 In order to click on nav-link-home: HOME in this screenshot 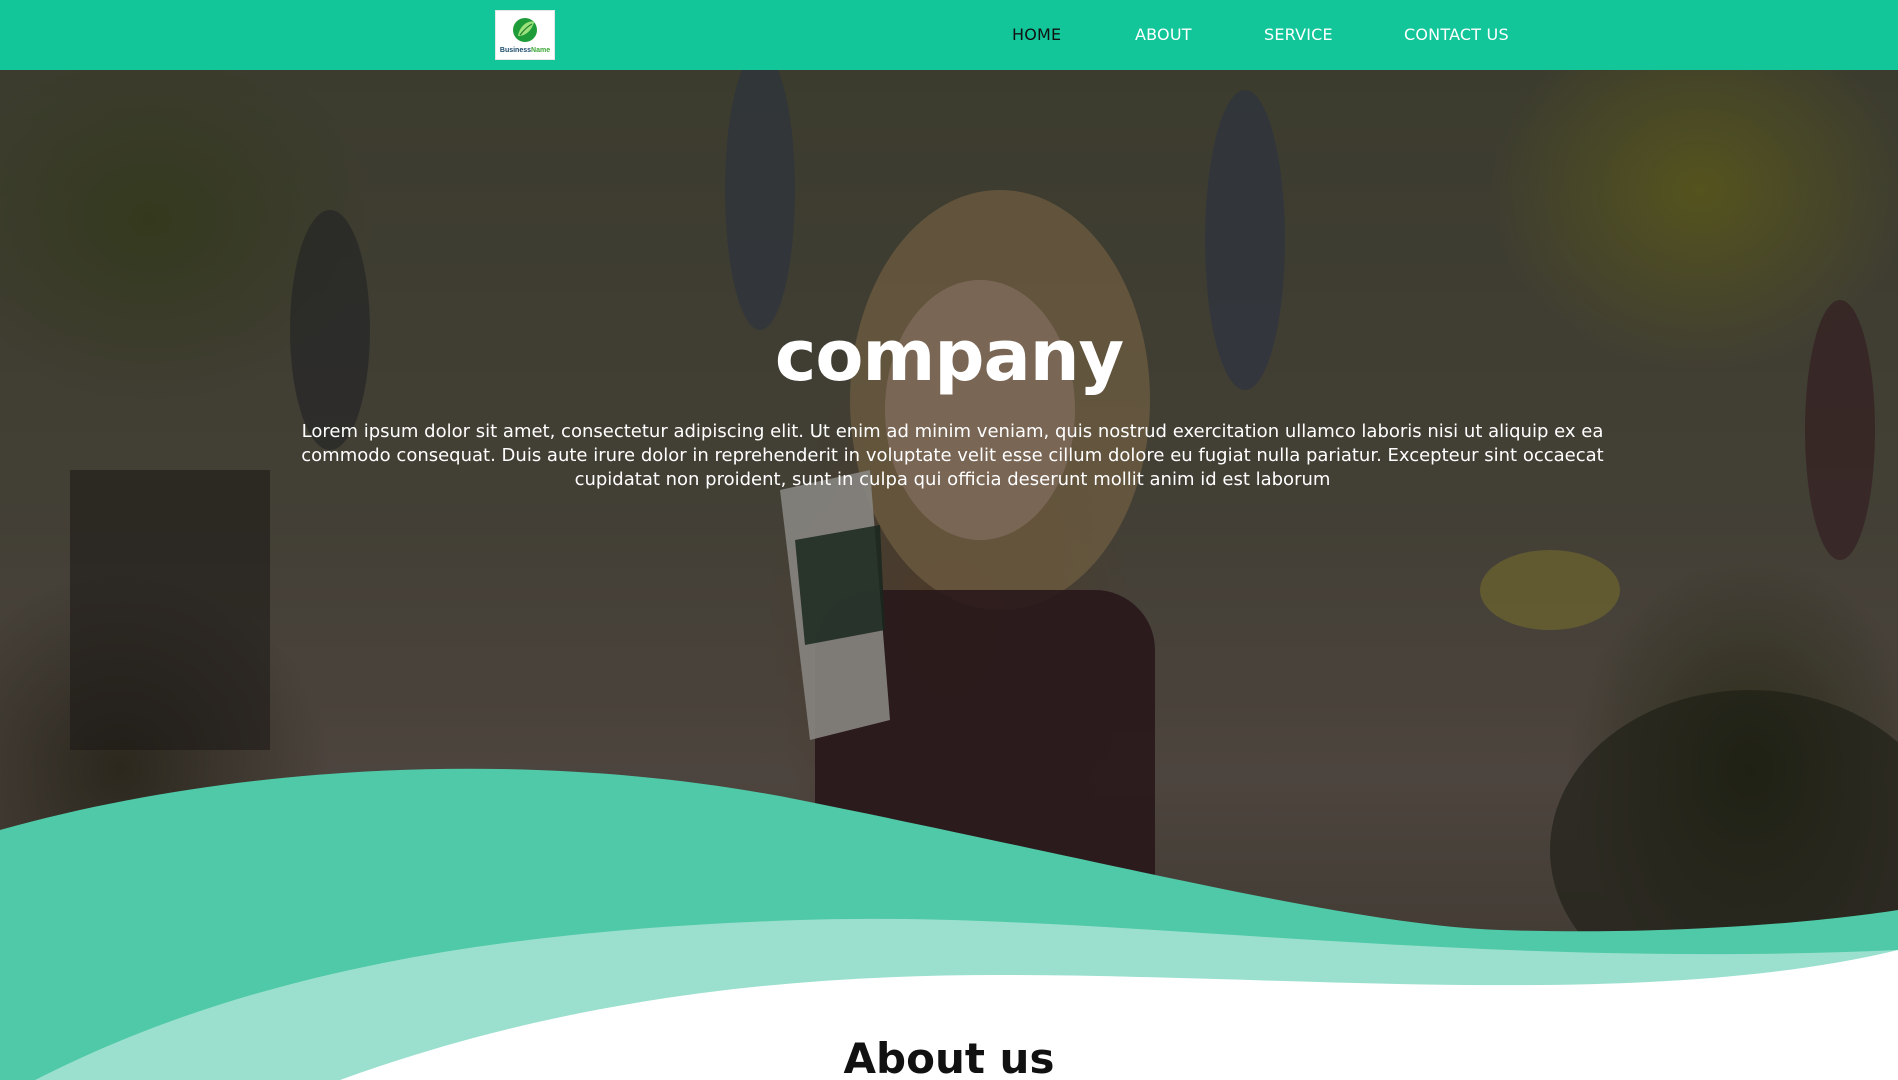, I will do `click(1036, 34)`.